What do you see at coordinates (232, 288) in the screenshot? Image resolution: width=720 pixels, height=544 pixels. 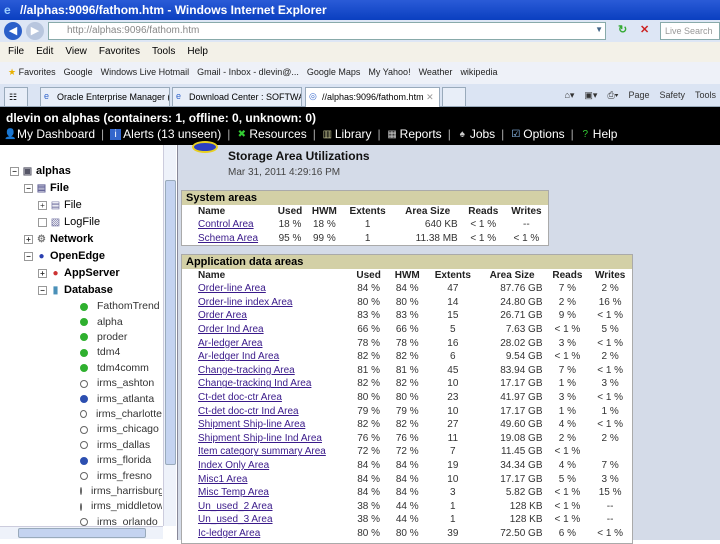 I see `area-link: Order-line Area` at bounding box center [232, 288].